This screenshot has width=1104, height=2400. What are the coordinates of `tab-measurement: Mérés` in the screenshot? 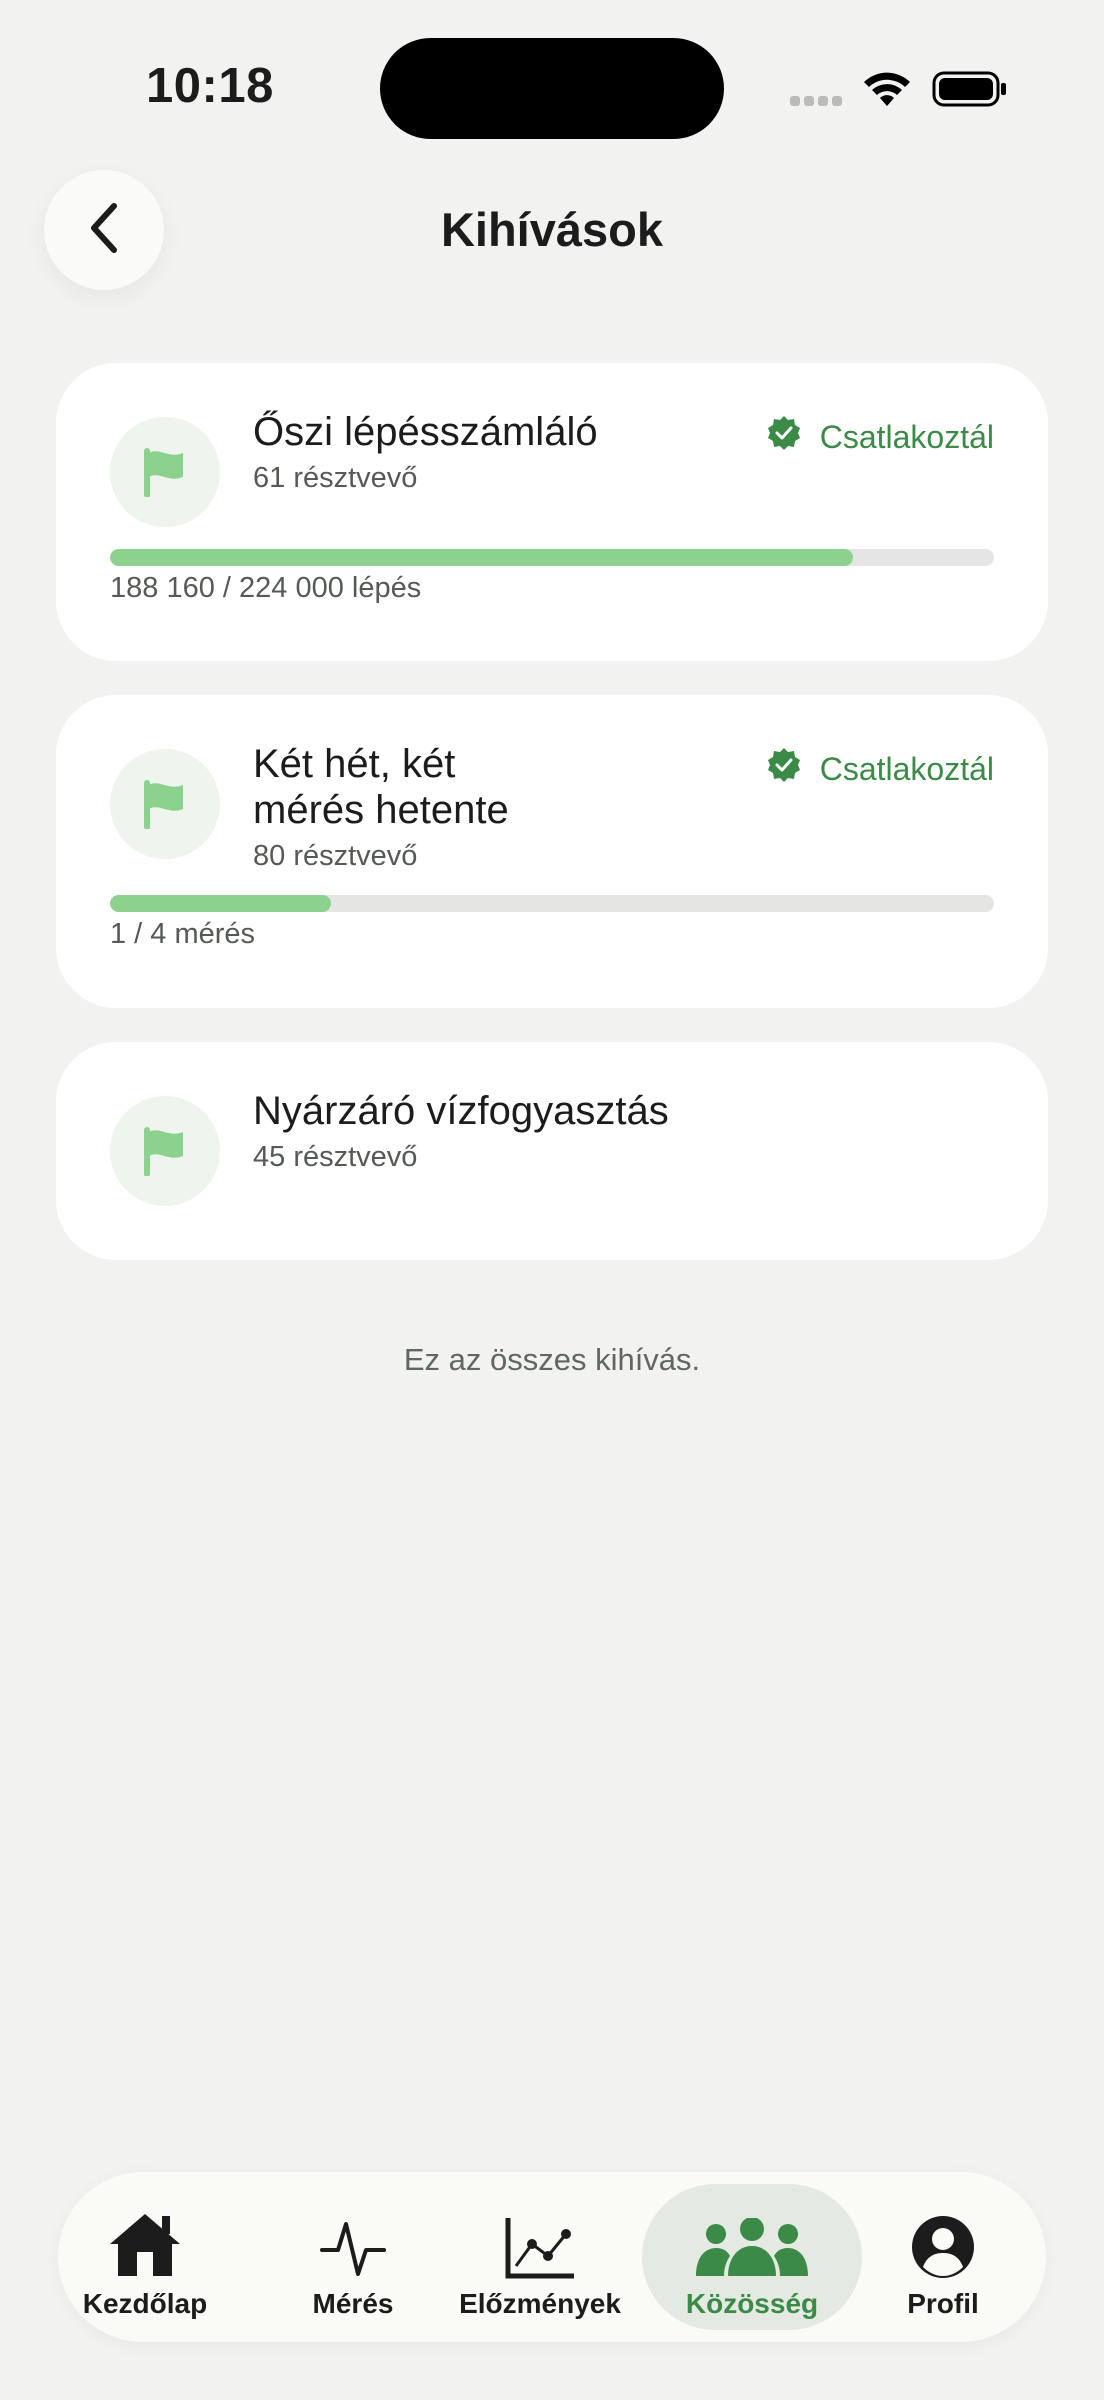 It's located at (353, 2257).